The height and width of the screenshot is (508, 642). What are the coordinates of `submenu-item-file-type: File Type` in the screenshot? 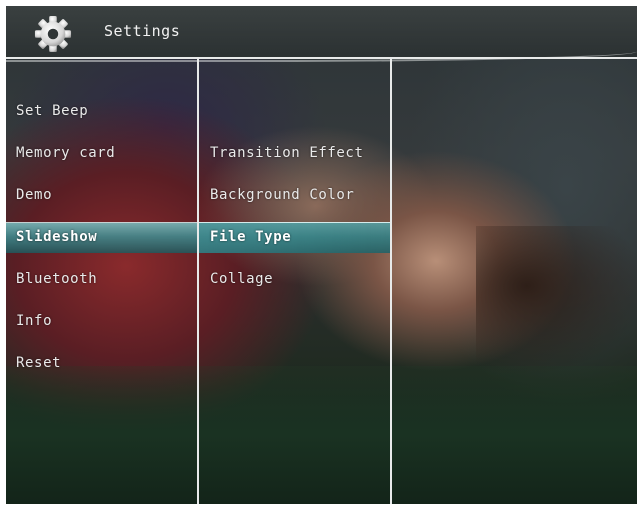 It's located at (299, 237).